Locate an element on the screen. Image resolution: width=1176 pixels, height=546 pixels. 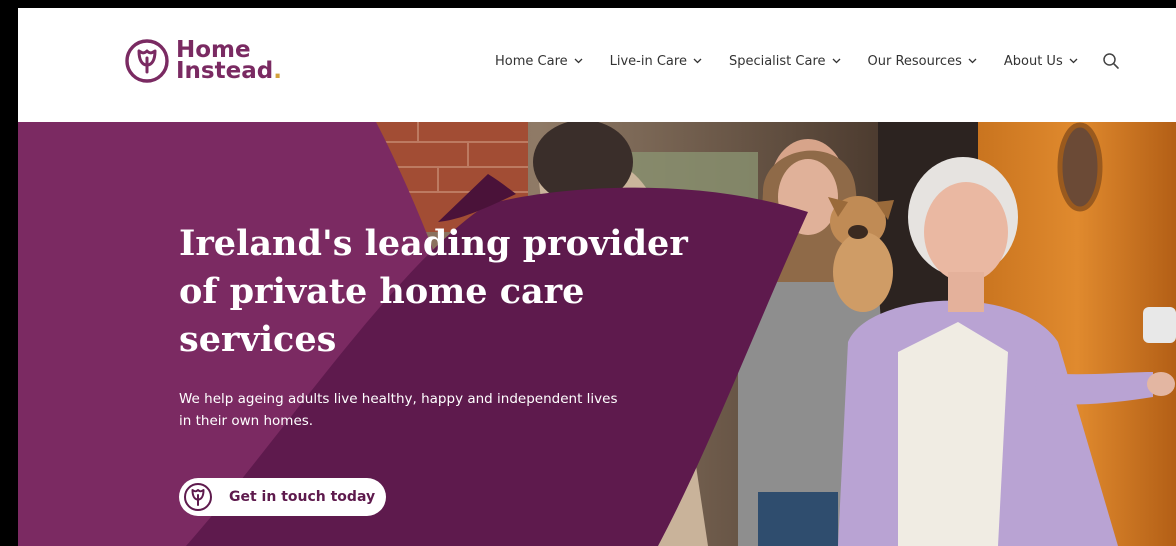
home-instead-logo: Home Instead. is located at coordinates (203, 61).